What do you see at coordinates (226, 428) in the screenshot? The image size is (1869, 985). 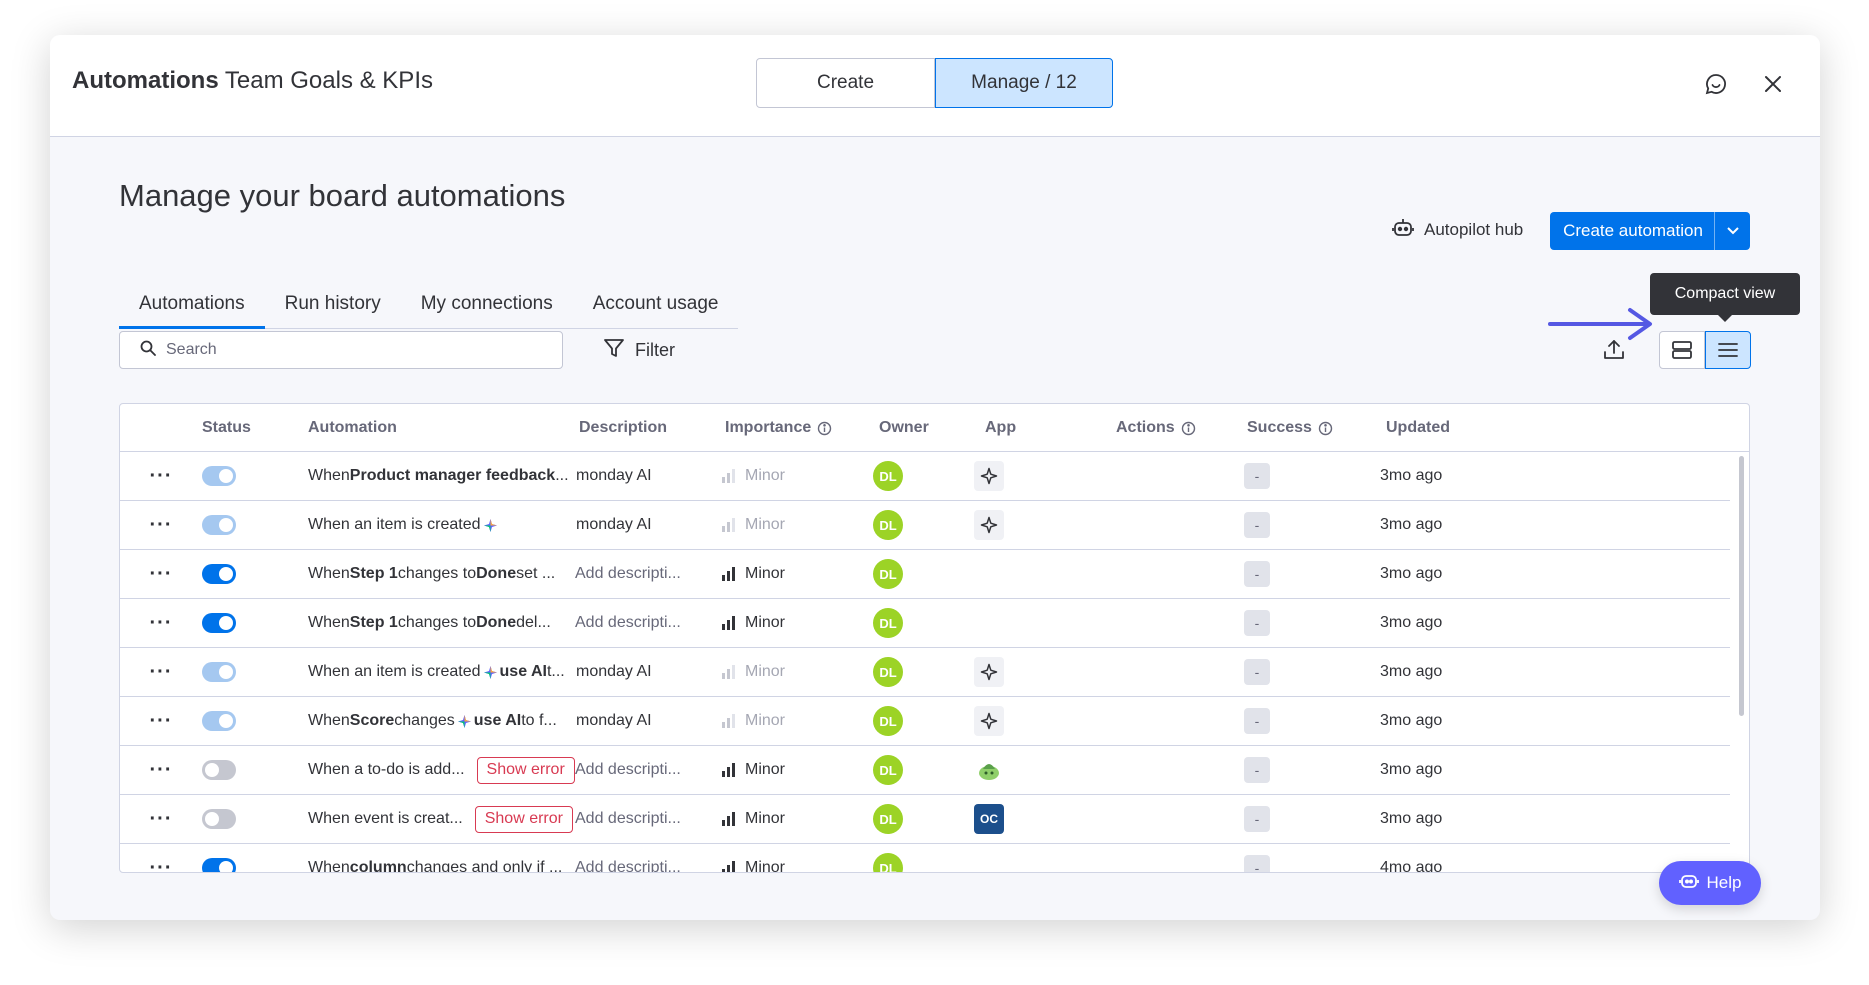 I see `column-header-status: Status` at bounding box center [226, 428].